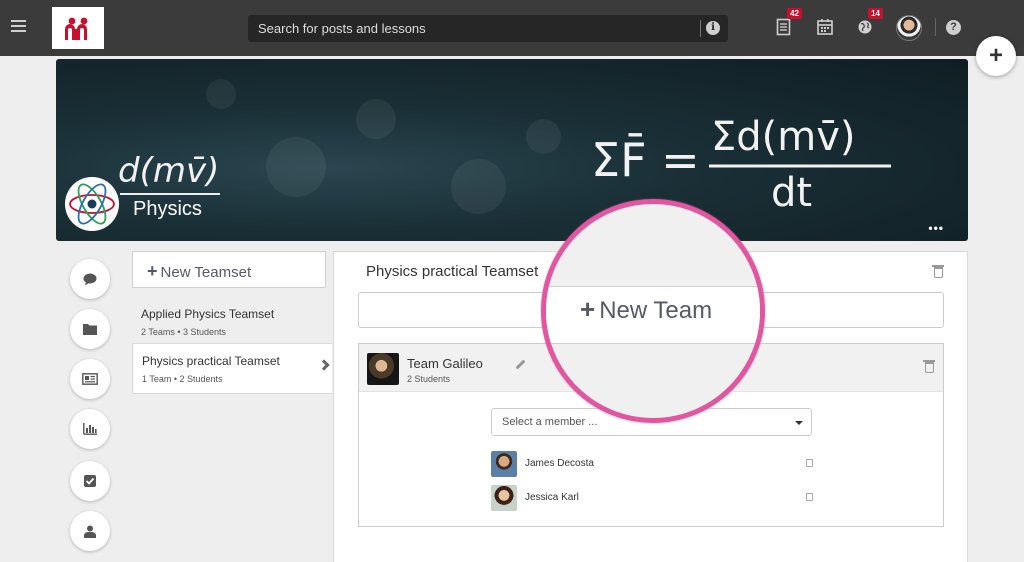 The height and width of the screenshot is (562, 1024). What do you see at coordinates (909, 28) in the screenshot?
I see `user-avatar` at bounding box center [909, 28].